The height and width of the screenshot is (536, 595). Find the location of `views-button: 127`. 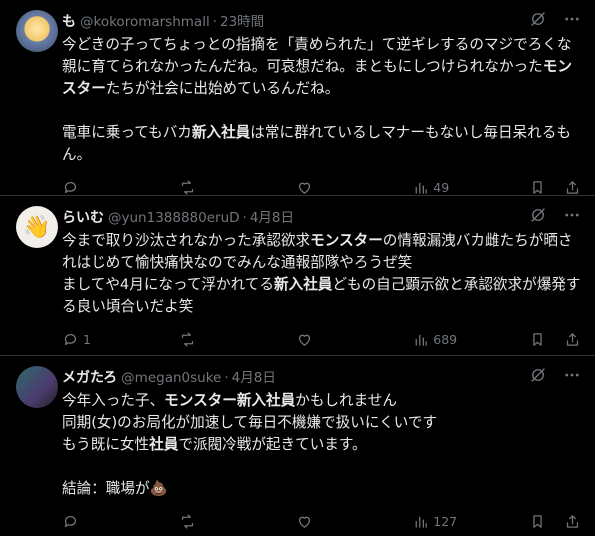

views-button: 127 is located at coordinates (439, 521).